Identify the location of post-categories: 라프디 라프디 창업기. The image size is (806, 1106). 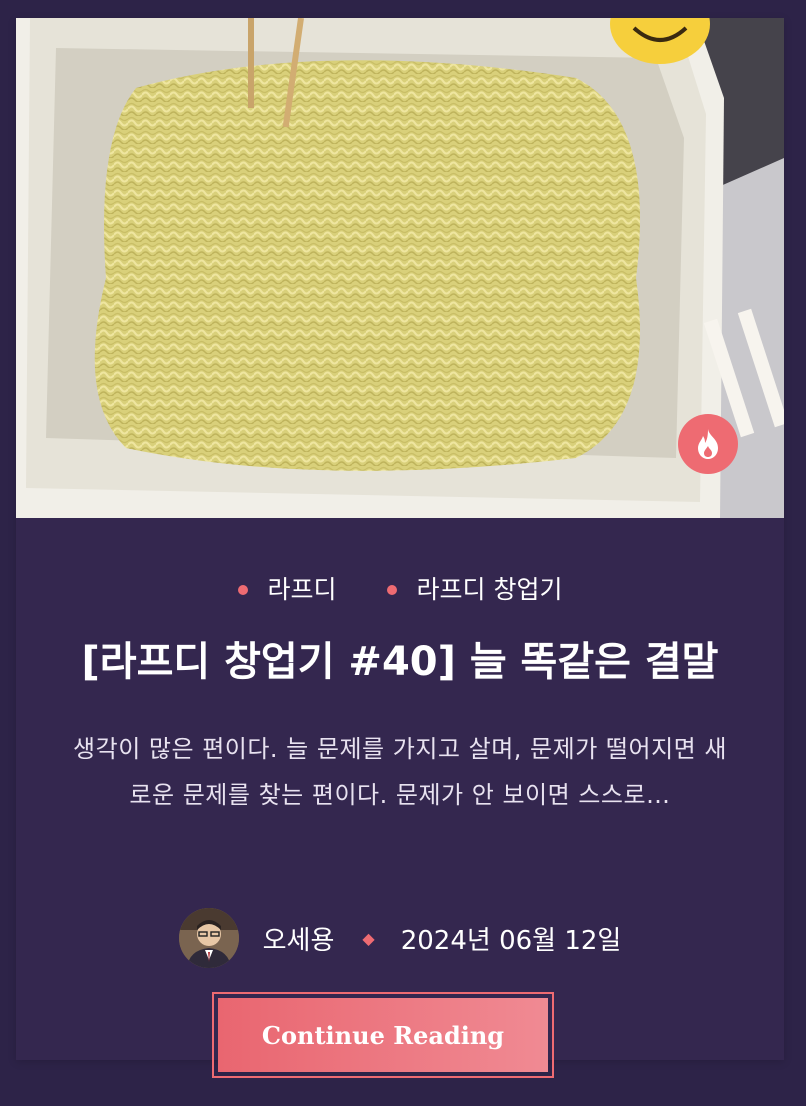
(400, 590).